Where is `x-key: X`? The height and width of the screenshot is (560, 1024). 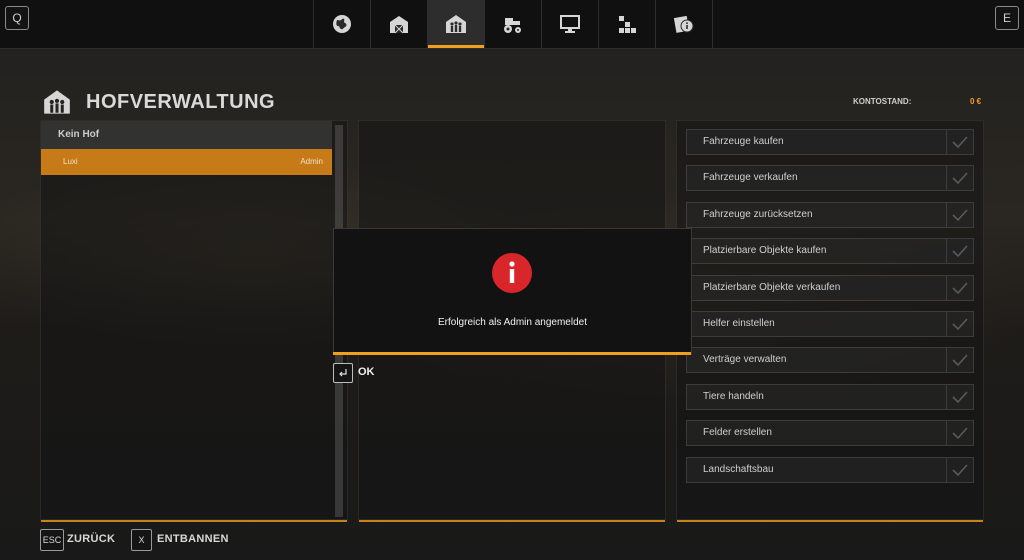 x-key: X is located at coordinates (141, 540).